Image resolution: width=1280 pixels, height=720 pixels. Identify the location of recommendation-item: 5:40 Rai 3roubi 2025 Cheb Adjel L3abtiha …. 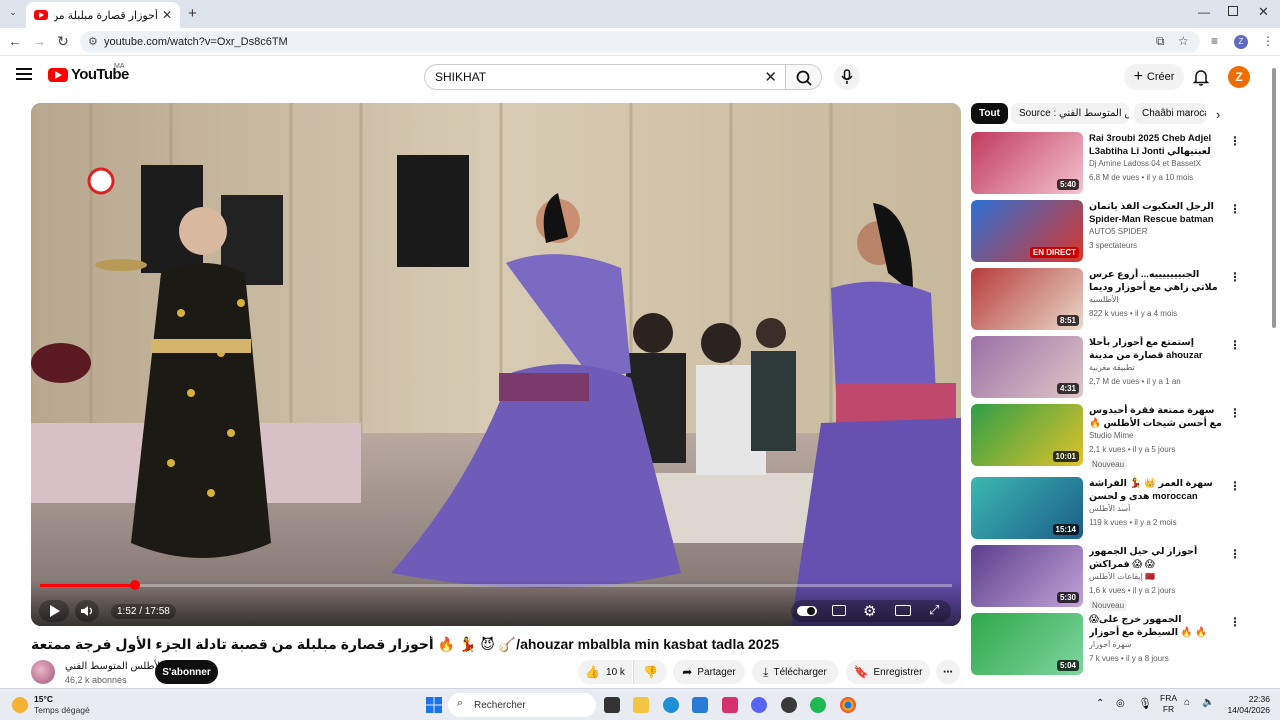
(1116, 163).